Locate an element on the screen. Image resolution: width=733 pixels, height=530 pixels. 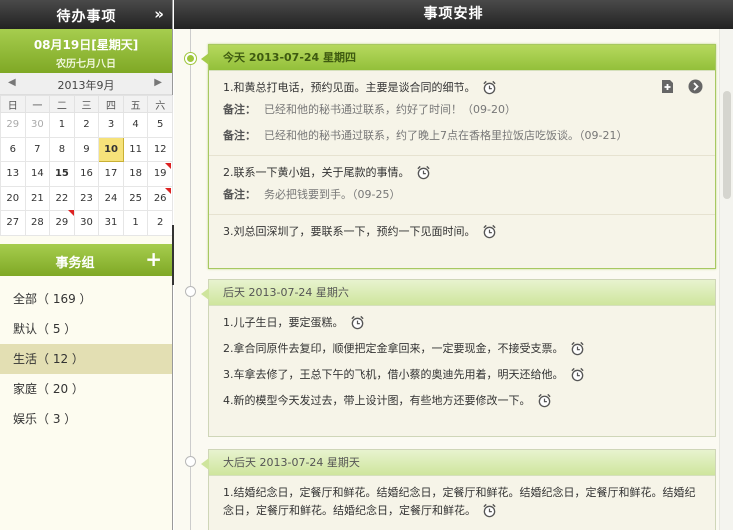
calendar-day: 14 is located at coordinates (37, 174).